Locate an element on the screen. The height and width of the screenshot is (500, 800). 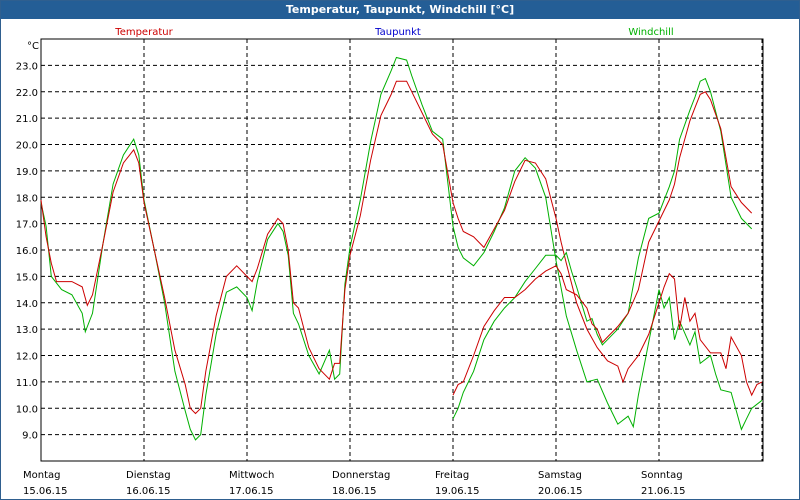
y-axis-label: °C is located at coordinates (33, 46).